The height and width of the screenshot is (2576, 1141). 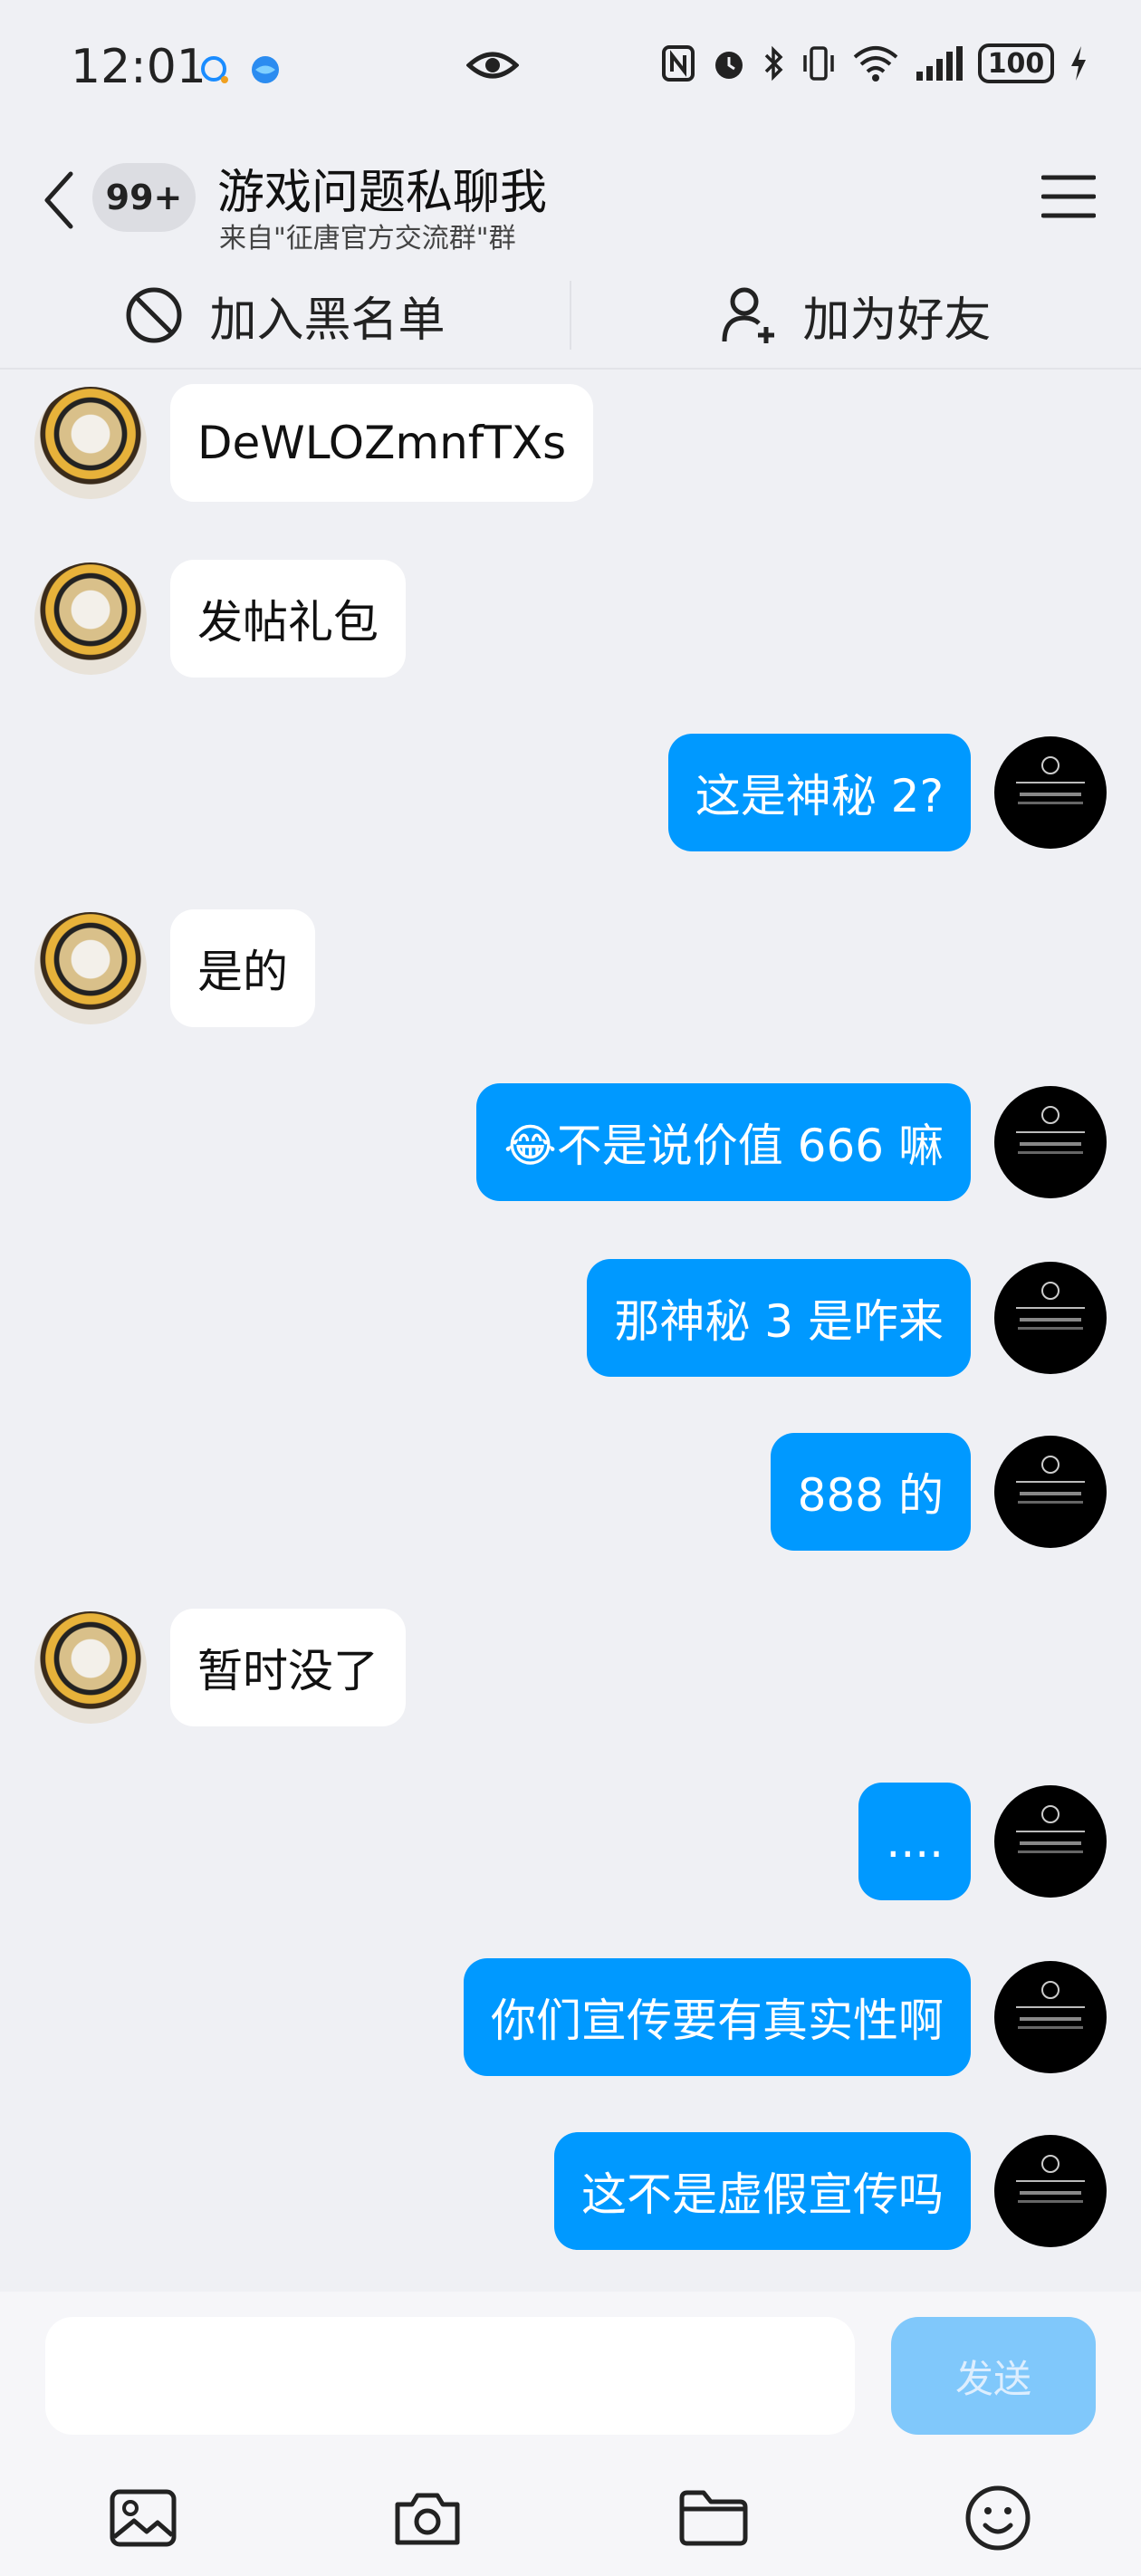 What do you see at coordinates (940, 63) in the screenshot?
I see `signal-icon` at bounding box center [940, 63].